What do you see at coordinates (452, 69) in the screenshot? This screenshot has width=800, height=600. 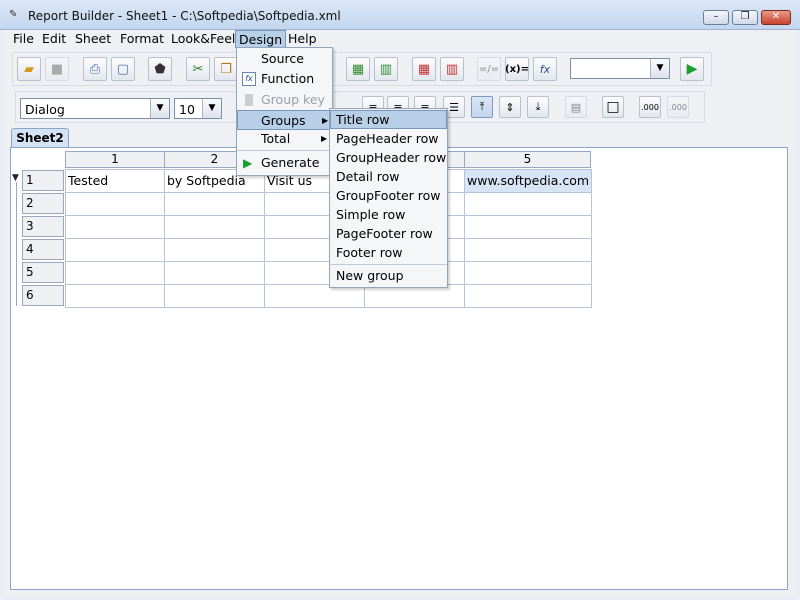 I see `delete-column-icon: ▥` at bounding box center [452, 69].